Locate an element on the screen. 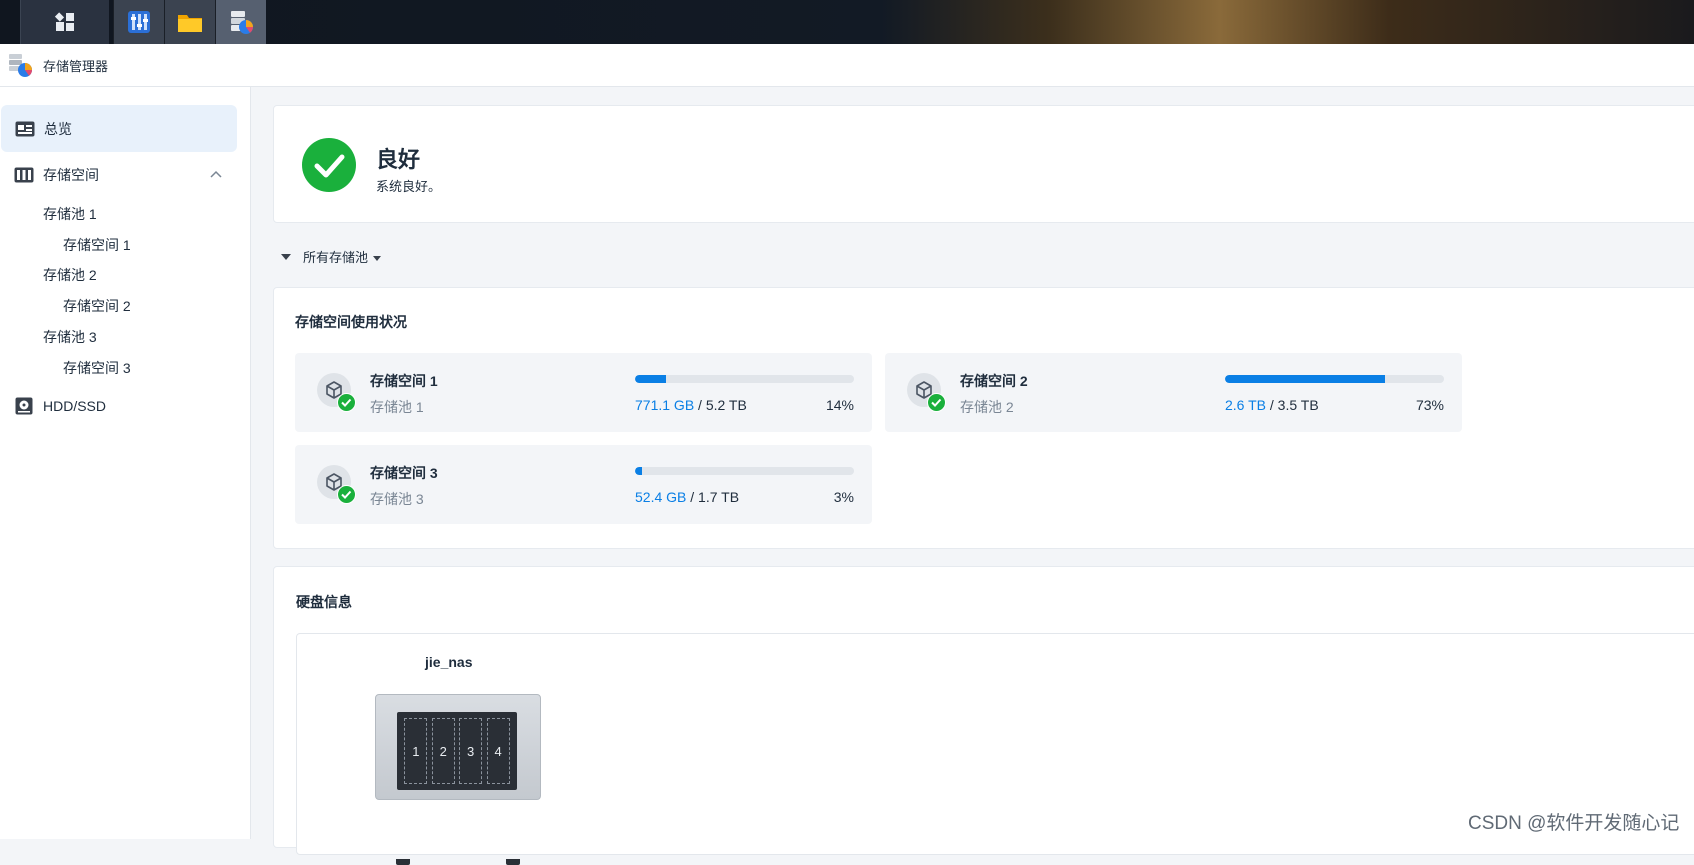  volume-pool: 存储池 1 is located at coordinates (397, 407).